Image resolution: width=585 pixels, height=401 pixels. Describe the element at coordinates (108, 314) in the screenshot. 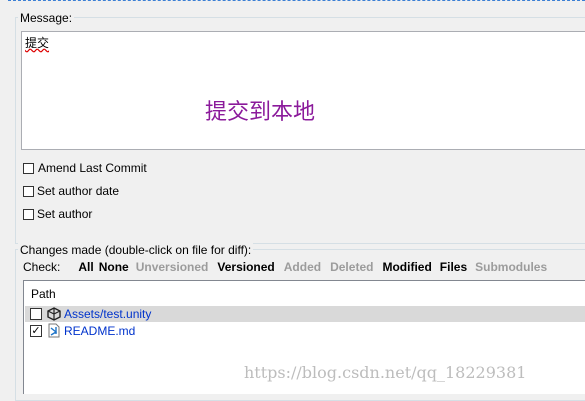

I see `file-path: Assets/test.unity` at that location.